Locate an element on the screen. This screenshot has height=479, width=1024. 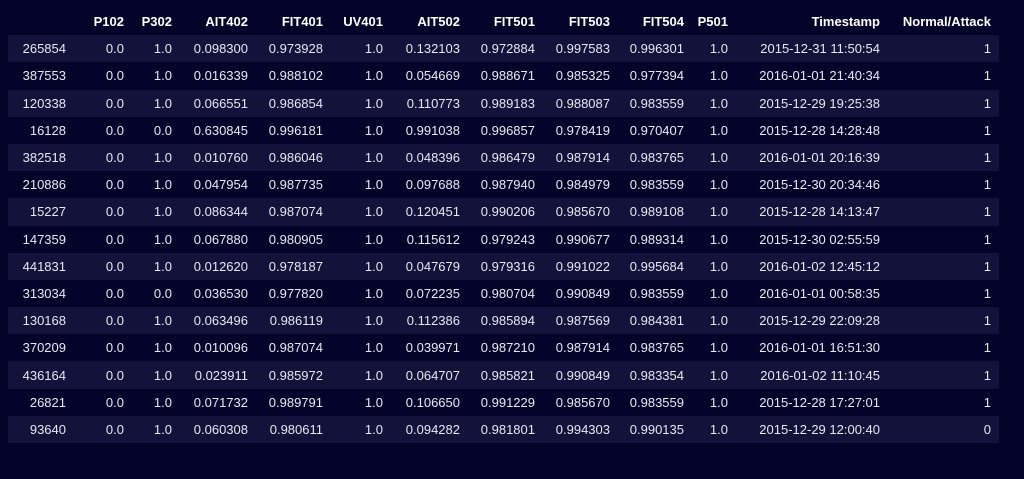
table-cell: 0.054669 is located at coordinates (429, 76).